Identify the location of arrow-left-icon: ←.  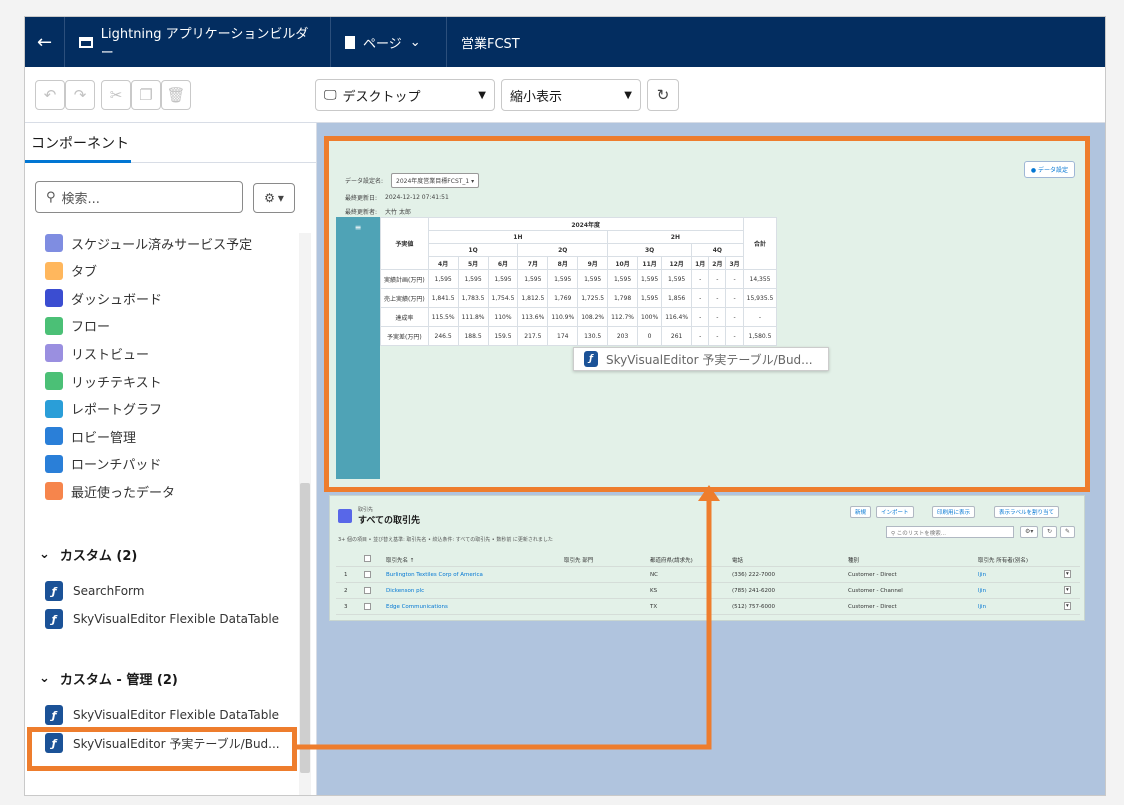
(44, 42).